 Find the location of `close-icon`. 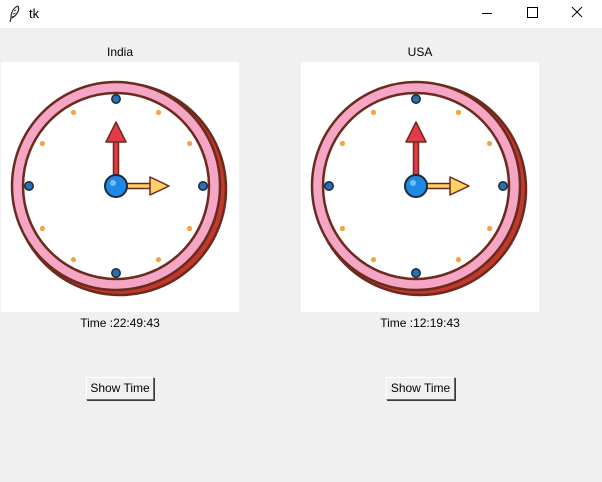

close-icon is located at coordinates (577, 12).